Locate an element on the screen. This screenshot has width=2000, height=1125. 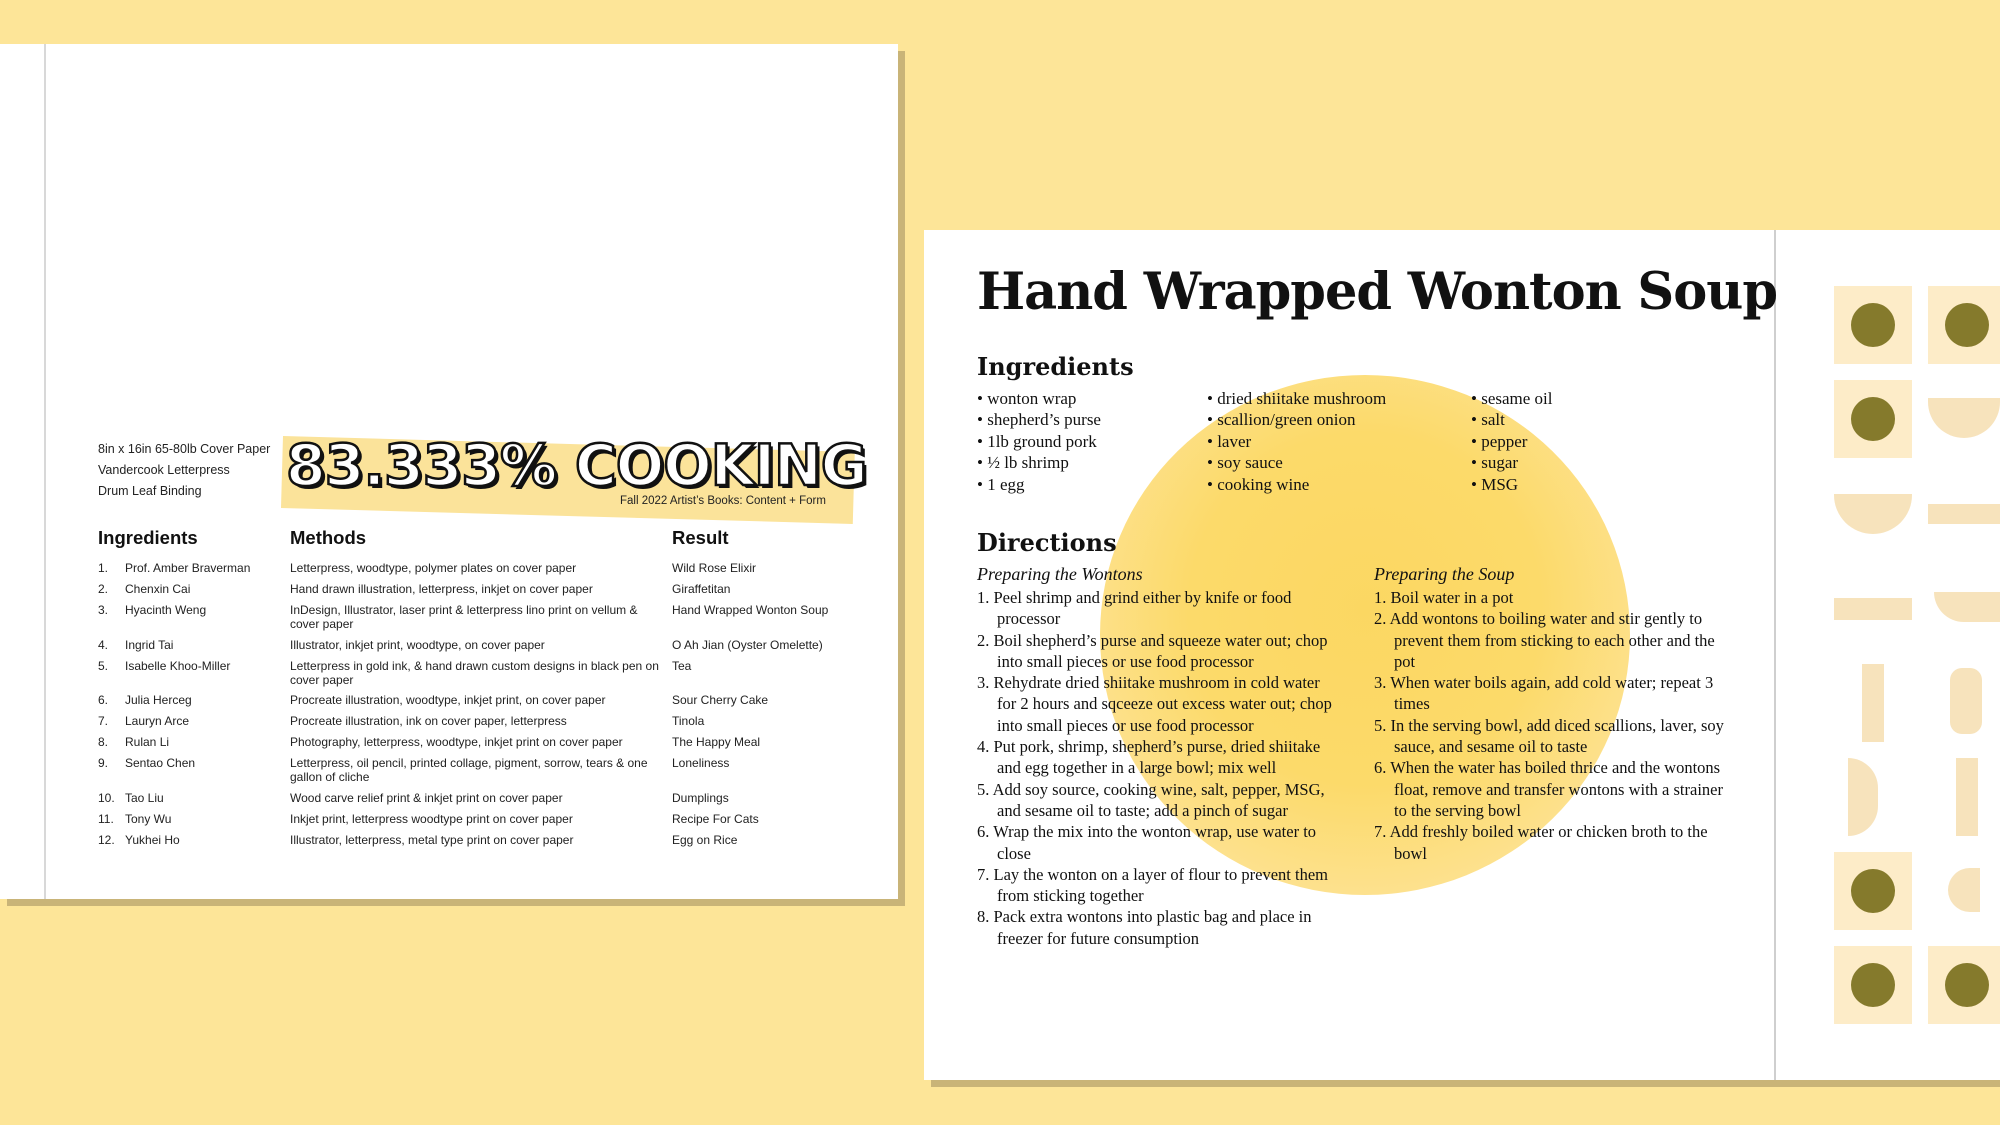
row-number: 11. is located at coordinates (106, 819).